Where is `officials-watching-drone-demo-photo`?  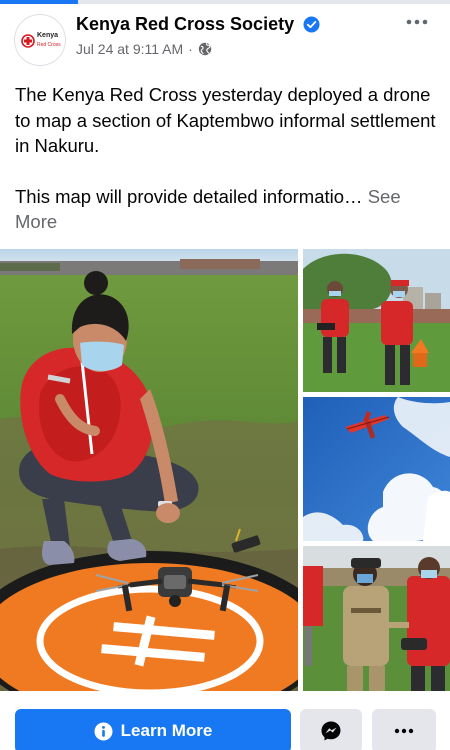 officials-watching-drone-demo-photo is located at coordinates (376, 618).